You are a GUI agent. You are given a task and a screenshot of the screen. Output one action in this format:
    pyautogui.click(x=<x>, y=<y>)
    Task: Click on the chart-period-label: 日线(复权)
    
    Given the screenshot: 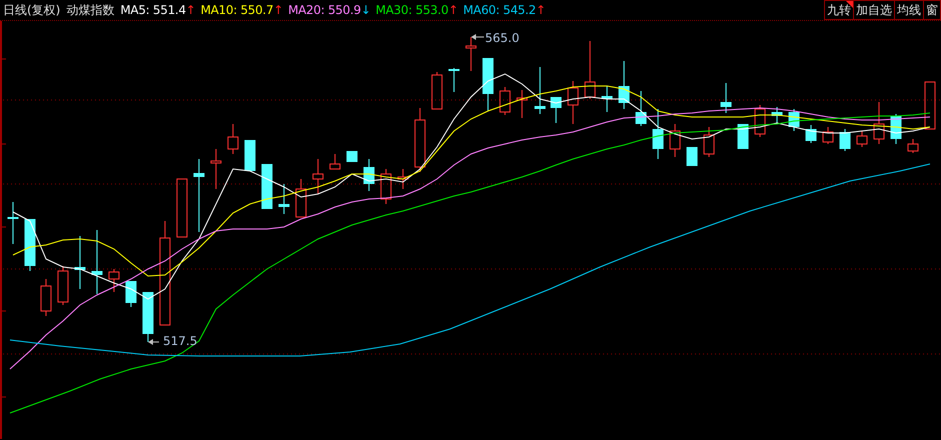 What is the action you would take?
    pyautogui.click(x=31, y=10)
    